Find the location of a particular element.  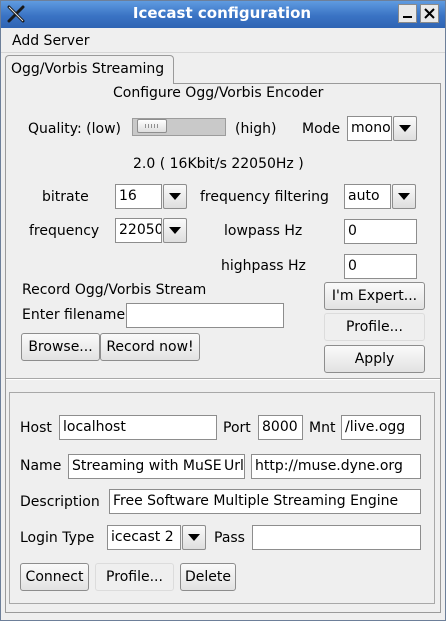

filename-label: Enter filename is located at coordinates (74, 315).